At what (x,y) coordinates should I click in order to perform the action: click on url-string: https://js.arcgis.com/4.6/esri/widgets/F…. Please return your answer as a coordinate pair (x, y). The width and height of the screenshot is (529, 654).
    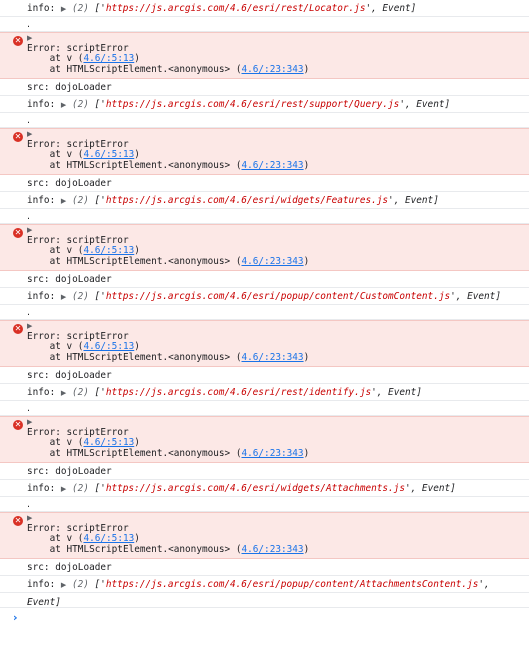
    Looking at the image, I should click on (247, 200).